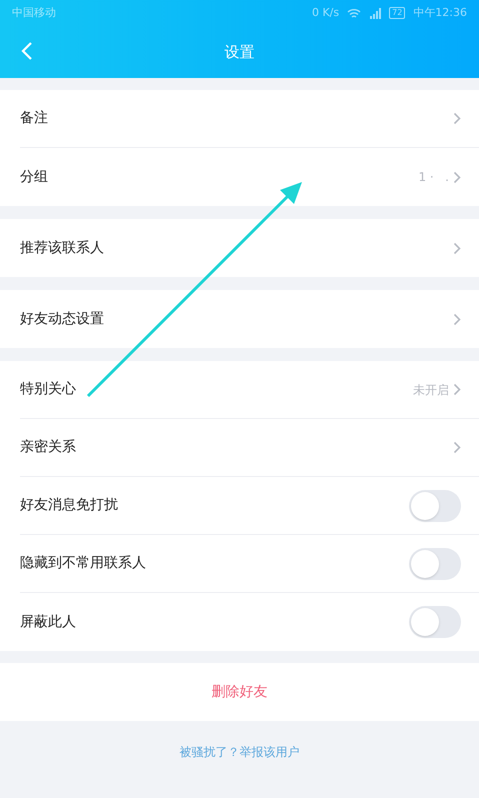 This screenshot has width=479, height=798. What do you see at coordinates (62, 319) in the screenshot?
I see `setting-label: 好友动态设置` at bounding box center [62, 319].